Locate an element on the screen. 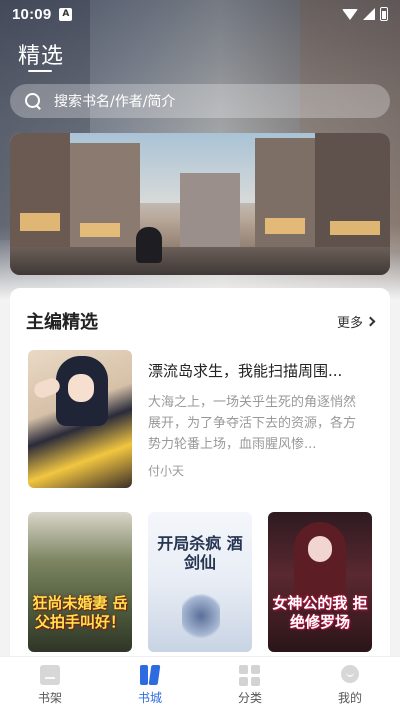 The height and width of the screenshot is (711, 400). cover-title-art: 狂尚未婚妻 岳父拍手叫好！ is located at coordinates (80, 612).